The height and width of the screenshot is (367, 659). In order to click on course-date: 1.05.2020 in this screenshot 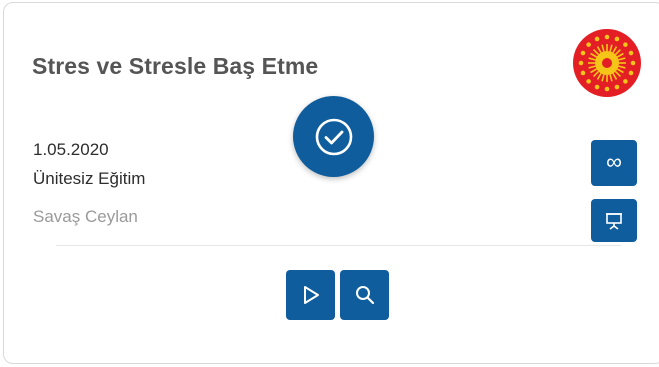, I will do `click(71, 149)`.